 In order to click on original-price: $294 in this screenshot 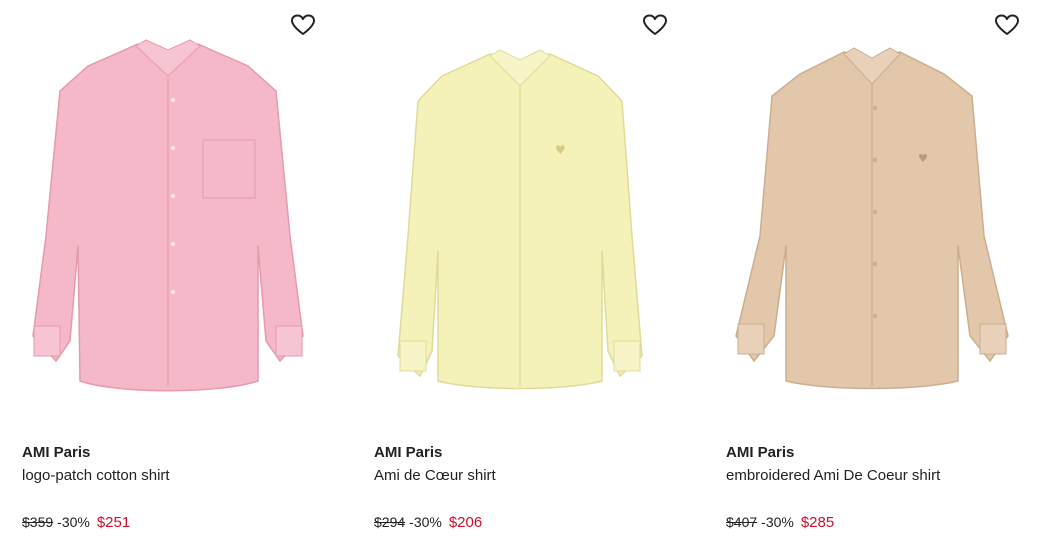, I will do `click(390, 522)`.